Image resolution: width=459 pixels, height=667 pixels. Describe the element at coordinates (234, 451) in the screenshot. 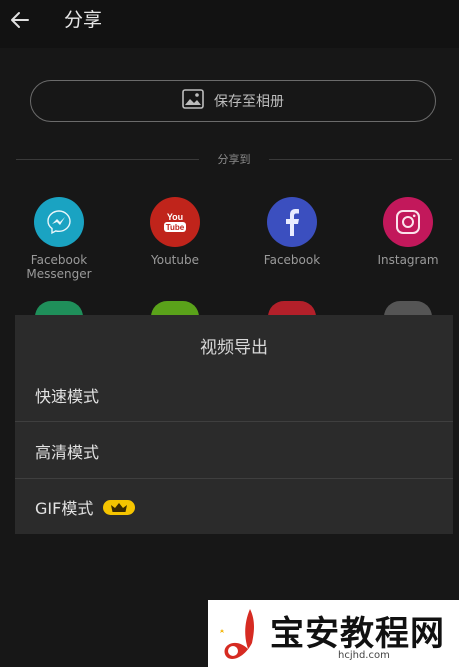

I see `hd-mode-option: 高清模式` at that location.